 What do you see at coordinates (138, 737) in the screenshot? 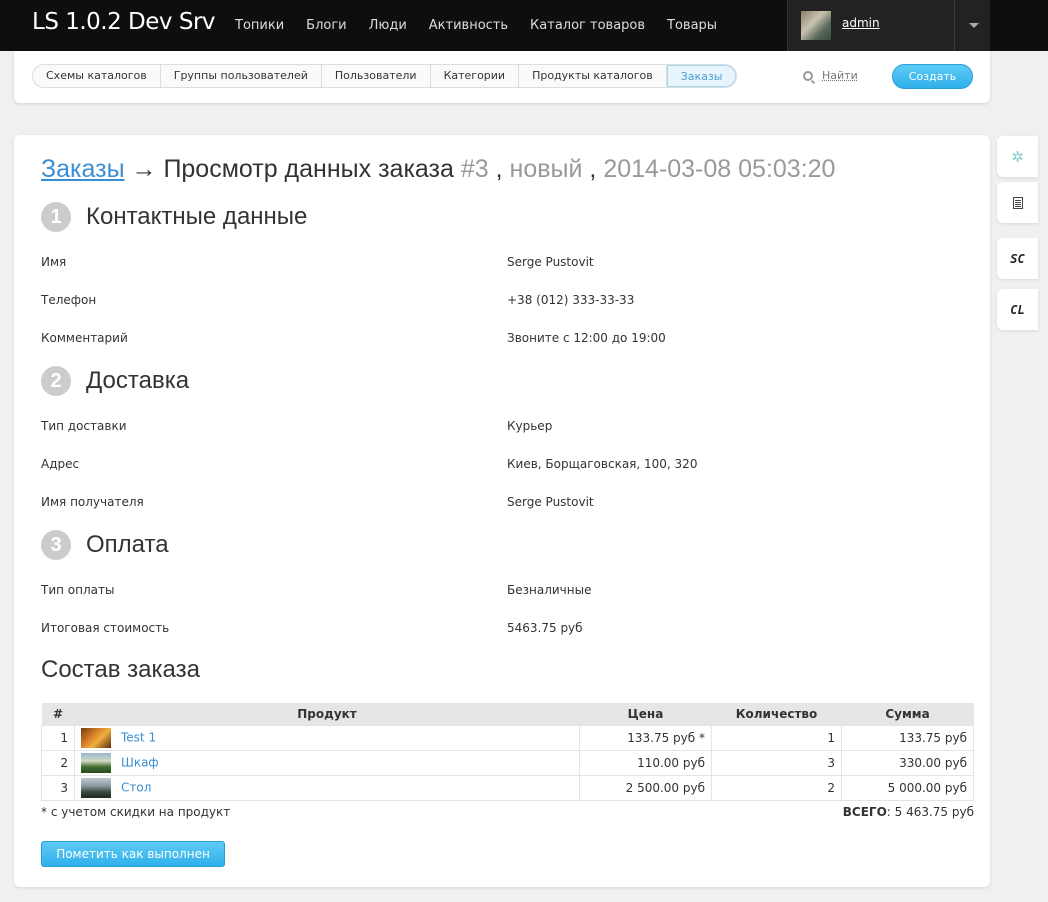
I see `product-link: Test 1` at bounding box center [138, 737].